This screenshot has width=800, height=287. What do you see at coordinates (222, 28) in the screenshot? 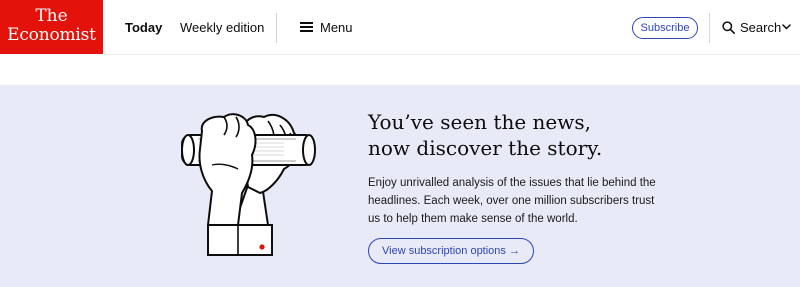
I see `nav-weekly-edition-link: Weekly edition` at bounding box center [222, 28].